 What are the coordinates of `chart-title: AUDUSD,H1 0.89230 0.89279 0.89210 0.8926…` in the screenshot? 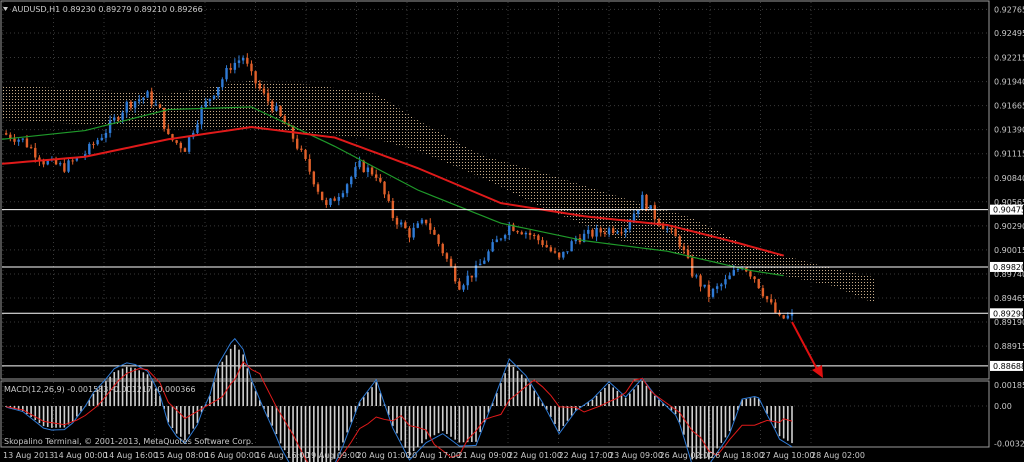 It's located at (107, 9).